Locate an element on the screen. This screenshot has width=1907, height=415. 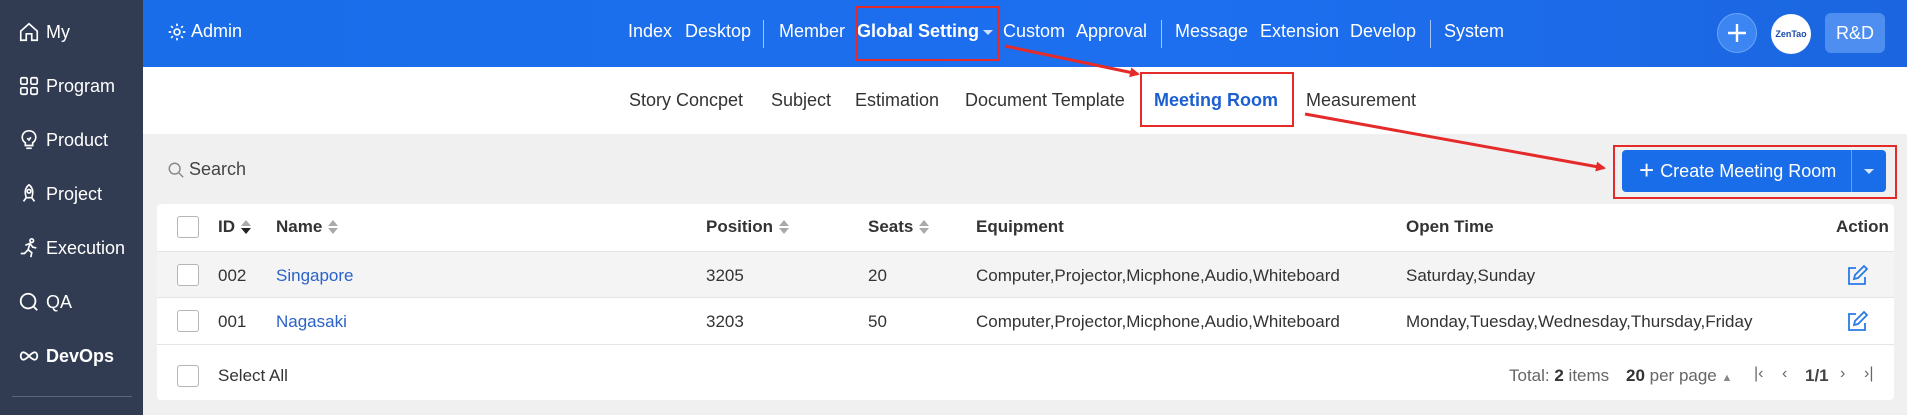
page-indicator: 1/1 is located at coordinates (1817, 375).